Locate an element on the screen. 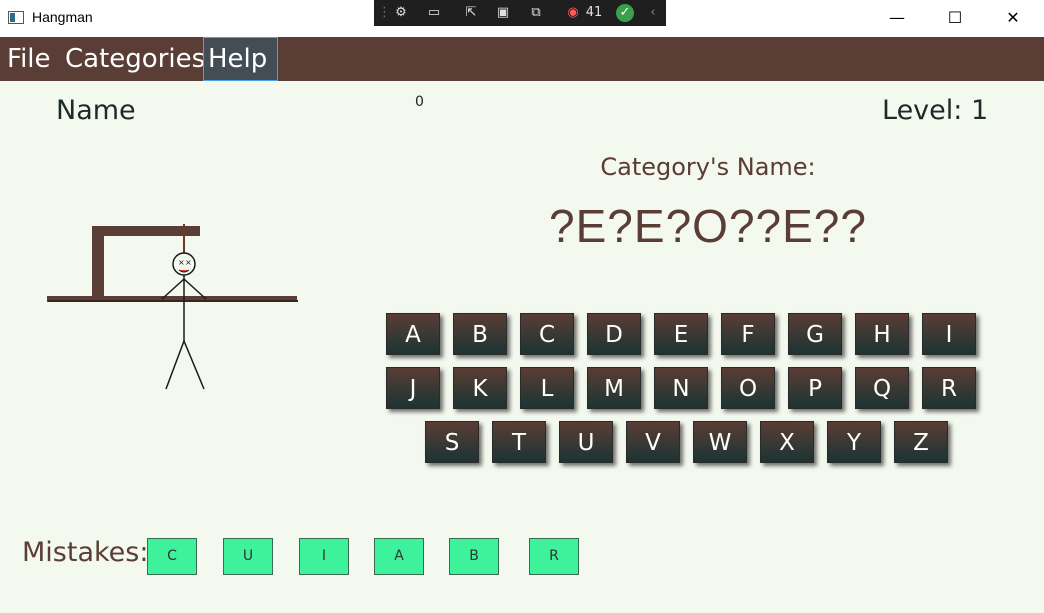  key-v: V is located at coordinates (653, 442).